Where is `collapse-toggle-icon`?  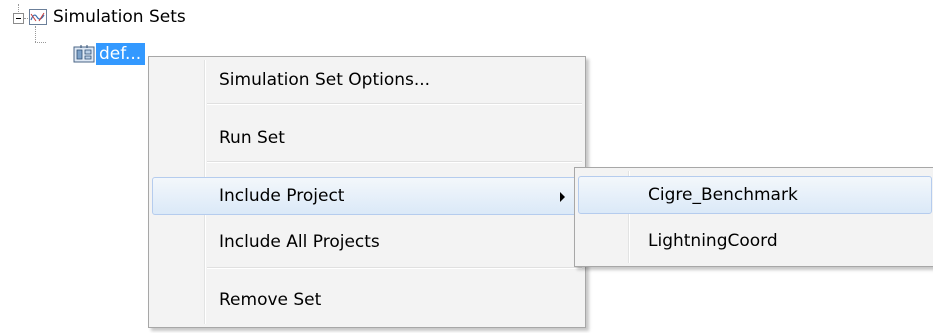
collapse-toggle-icon is located at coordinates (18, 18).